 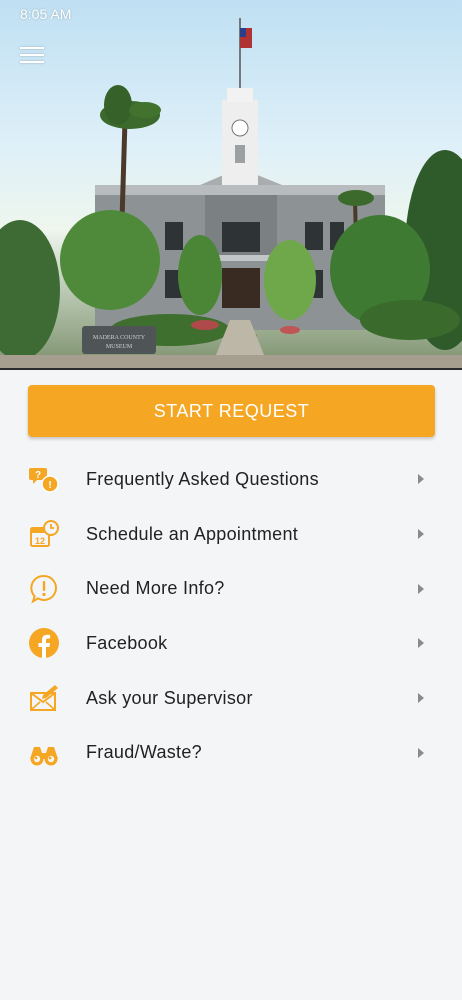 What do you see at coordinates (155, 588) in the screenshot?
I see `menu-item-label: Need More Info?` at bounding box center [155, 588].